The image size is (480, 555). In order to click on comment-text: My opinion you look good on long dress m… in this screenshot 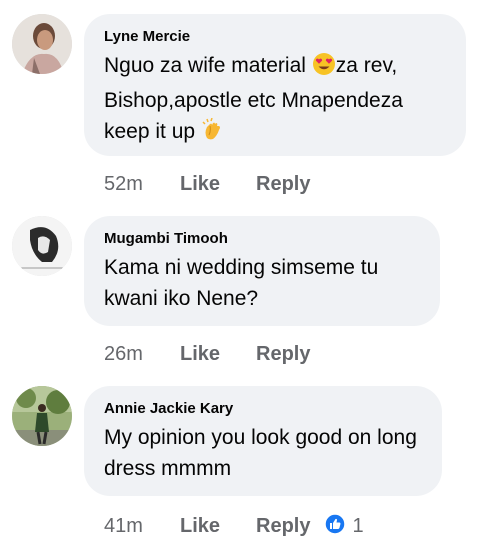, I will do `click(260, 453)`.